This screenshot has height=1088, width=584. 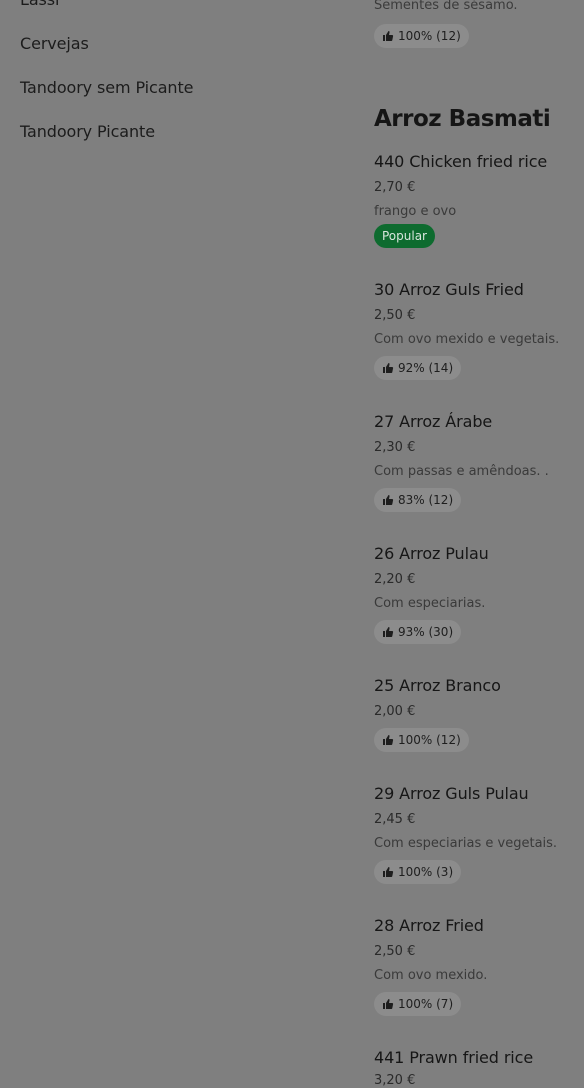 What do you see at coordinates (431, 975) in the screenshot?
I see `item-description: Com ovo mexido.` at bounding box center [431, 975].